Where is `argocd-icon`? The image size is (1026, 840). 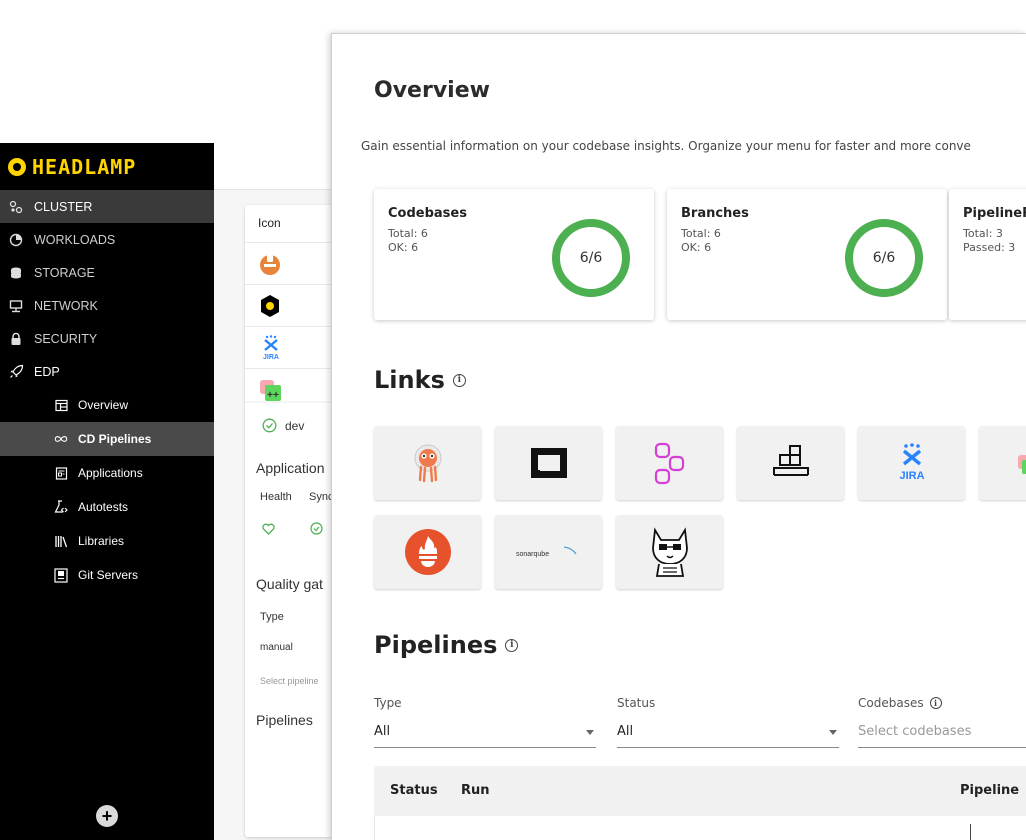 argocd-icon is located at coordinates (427, 463).